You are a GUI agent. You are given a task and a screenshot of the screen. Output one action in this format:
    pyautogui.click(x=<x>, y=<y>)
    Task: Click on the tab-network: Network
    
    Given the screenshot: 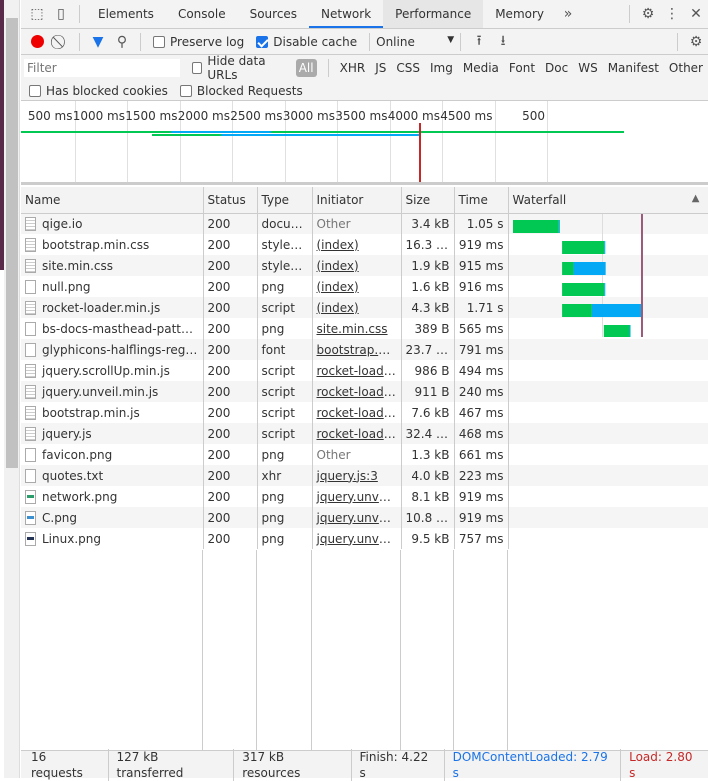 What is the action you would take?
    pyautogui.click(x=346, y=14)
    